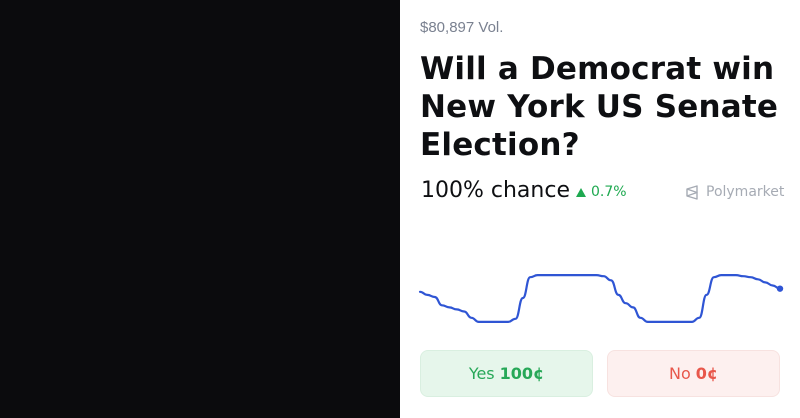 The height and width of the screenshot is (418, 800). What do you see at coordinates (707, 373) in the screenshot?
I see `no-price: 0¢` at bounding box center [707, 373].